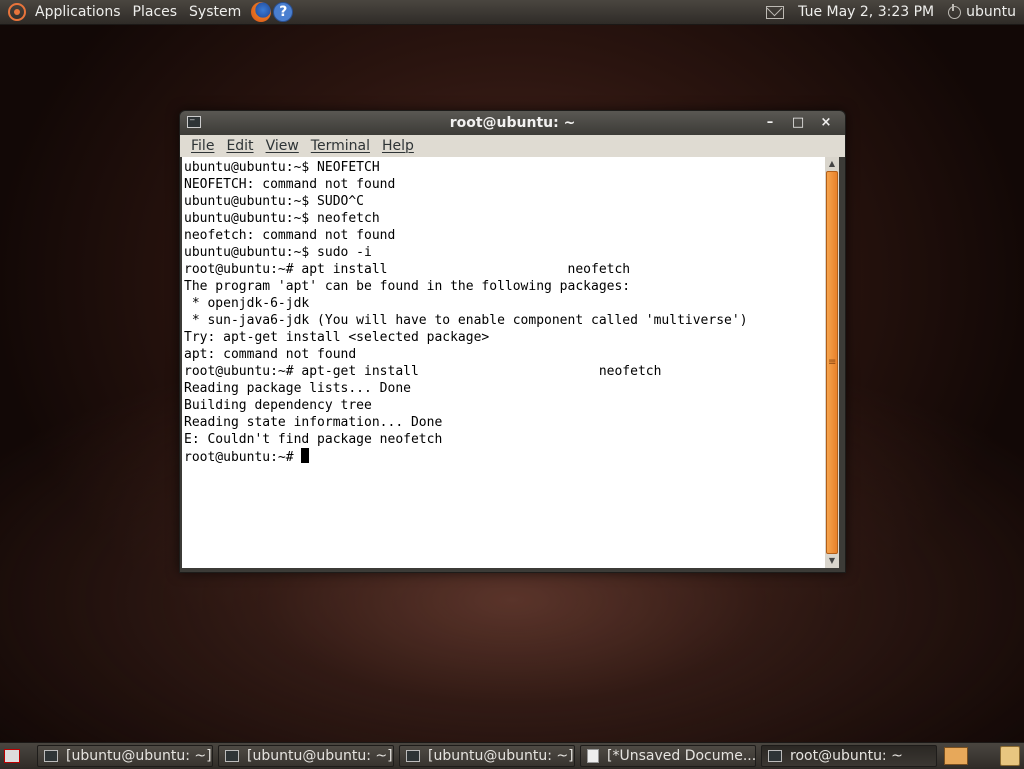 This screenshot has width=1024, height=769. Describe the element at coordinates (297, 388) in the screenshot. I see `terminal-line: Reading package lists... Done` at that location.